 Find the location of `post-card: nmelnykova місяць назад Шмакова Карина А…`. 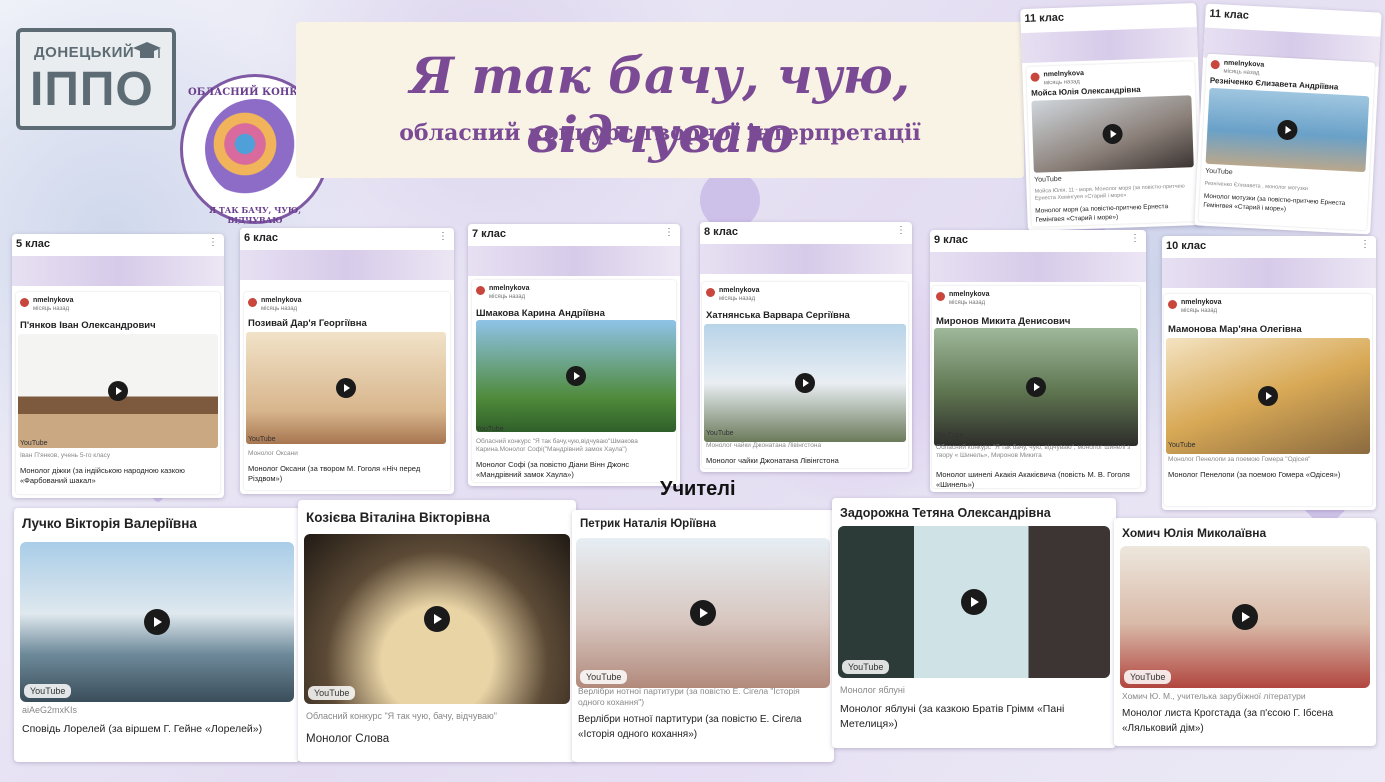

post-card: nmelnykova місяць назад Шмакова Карина А… is located at coordinates (574, 381).